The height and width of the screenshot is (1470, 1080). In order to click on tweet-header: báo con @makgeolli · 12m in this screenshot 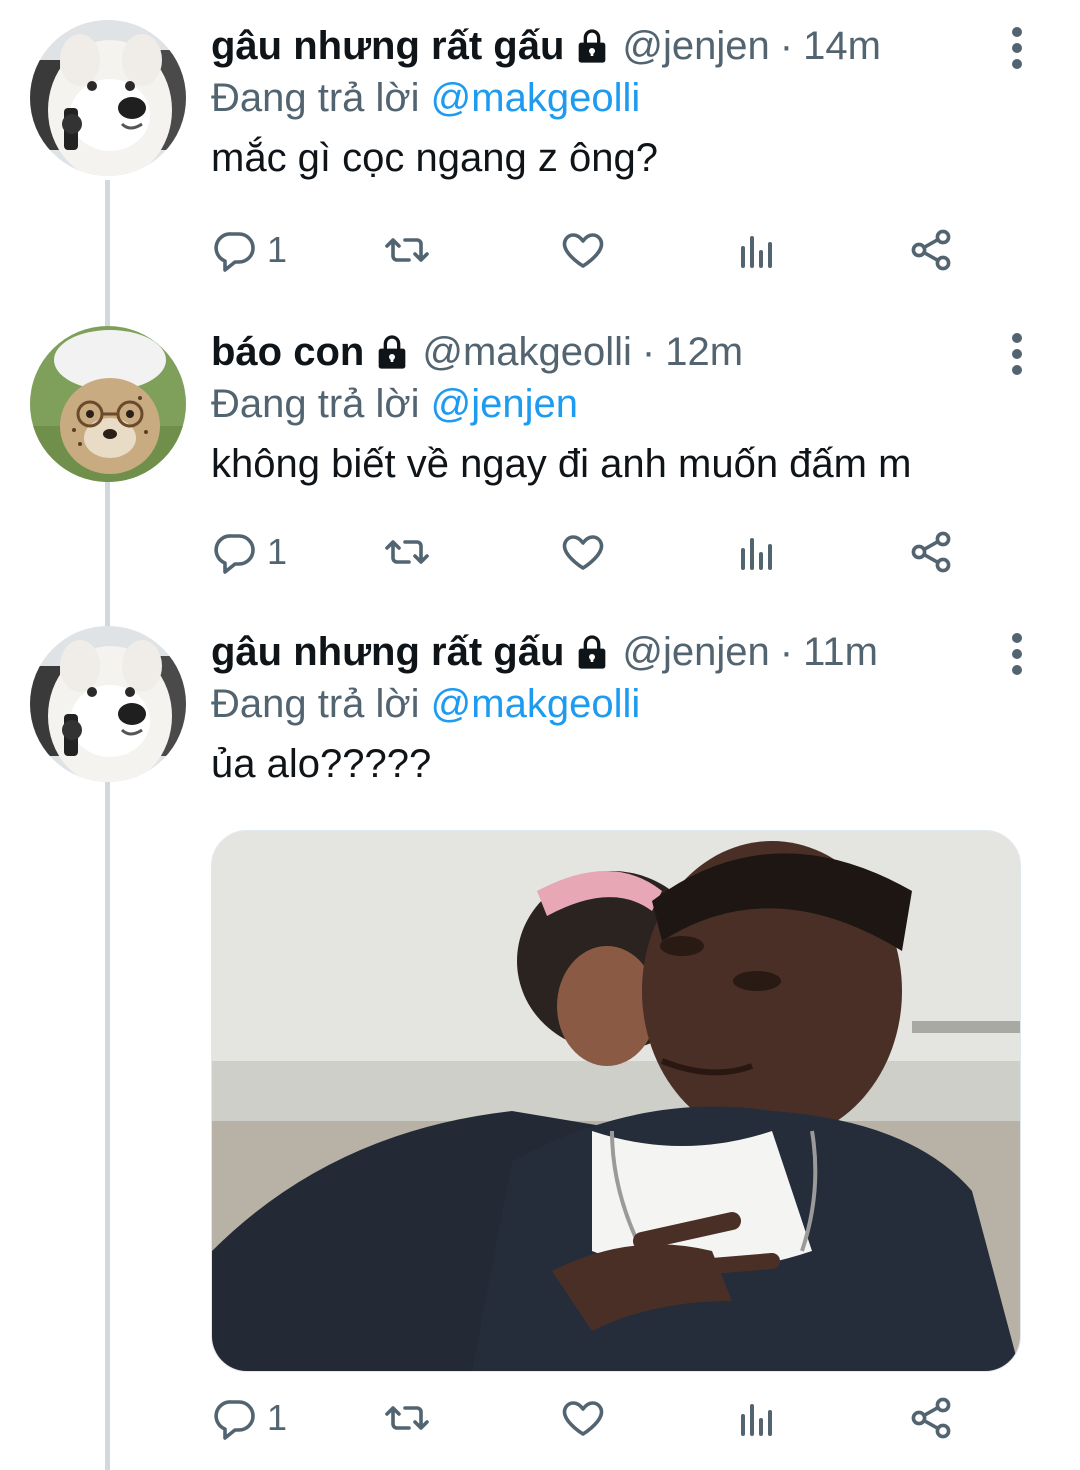, I will do `click(615, 352)`.